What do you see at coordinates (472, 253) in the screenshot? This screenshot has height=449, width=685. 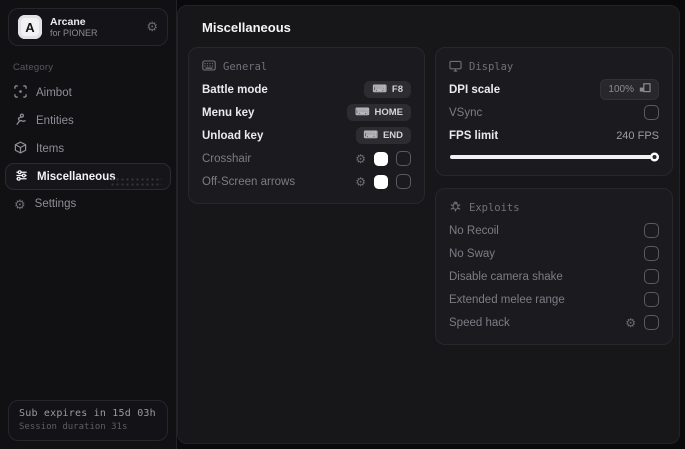 I see `setting-label: No Sway` at bounding box center [472, 253].